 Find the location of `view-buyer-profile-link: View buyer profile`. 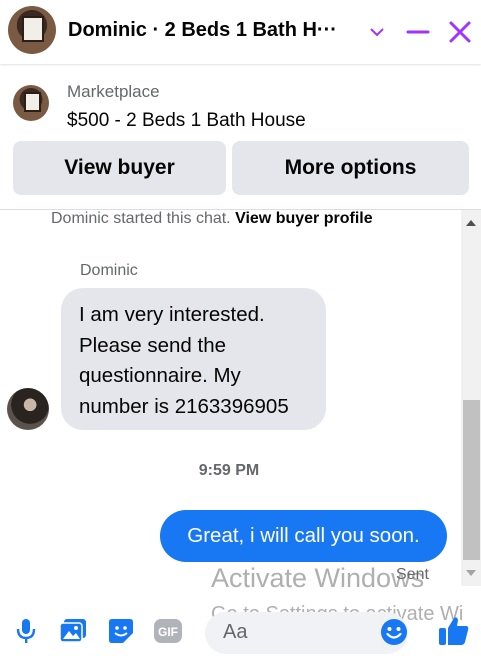

view-buyer-profile-link: View buyer profile is located at coordinates (304, 218).